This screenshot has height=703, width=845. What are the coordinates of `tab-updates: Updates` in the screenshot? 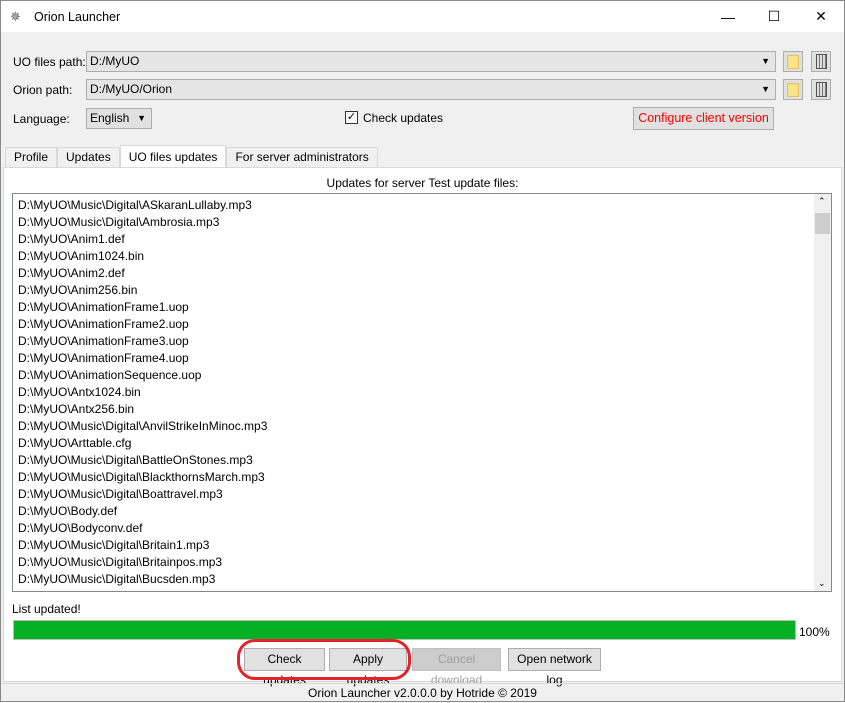 It's located at (88, 157).